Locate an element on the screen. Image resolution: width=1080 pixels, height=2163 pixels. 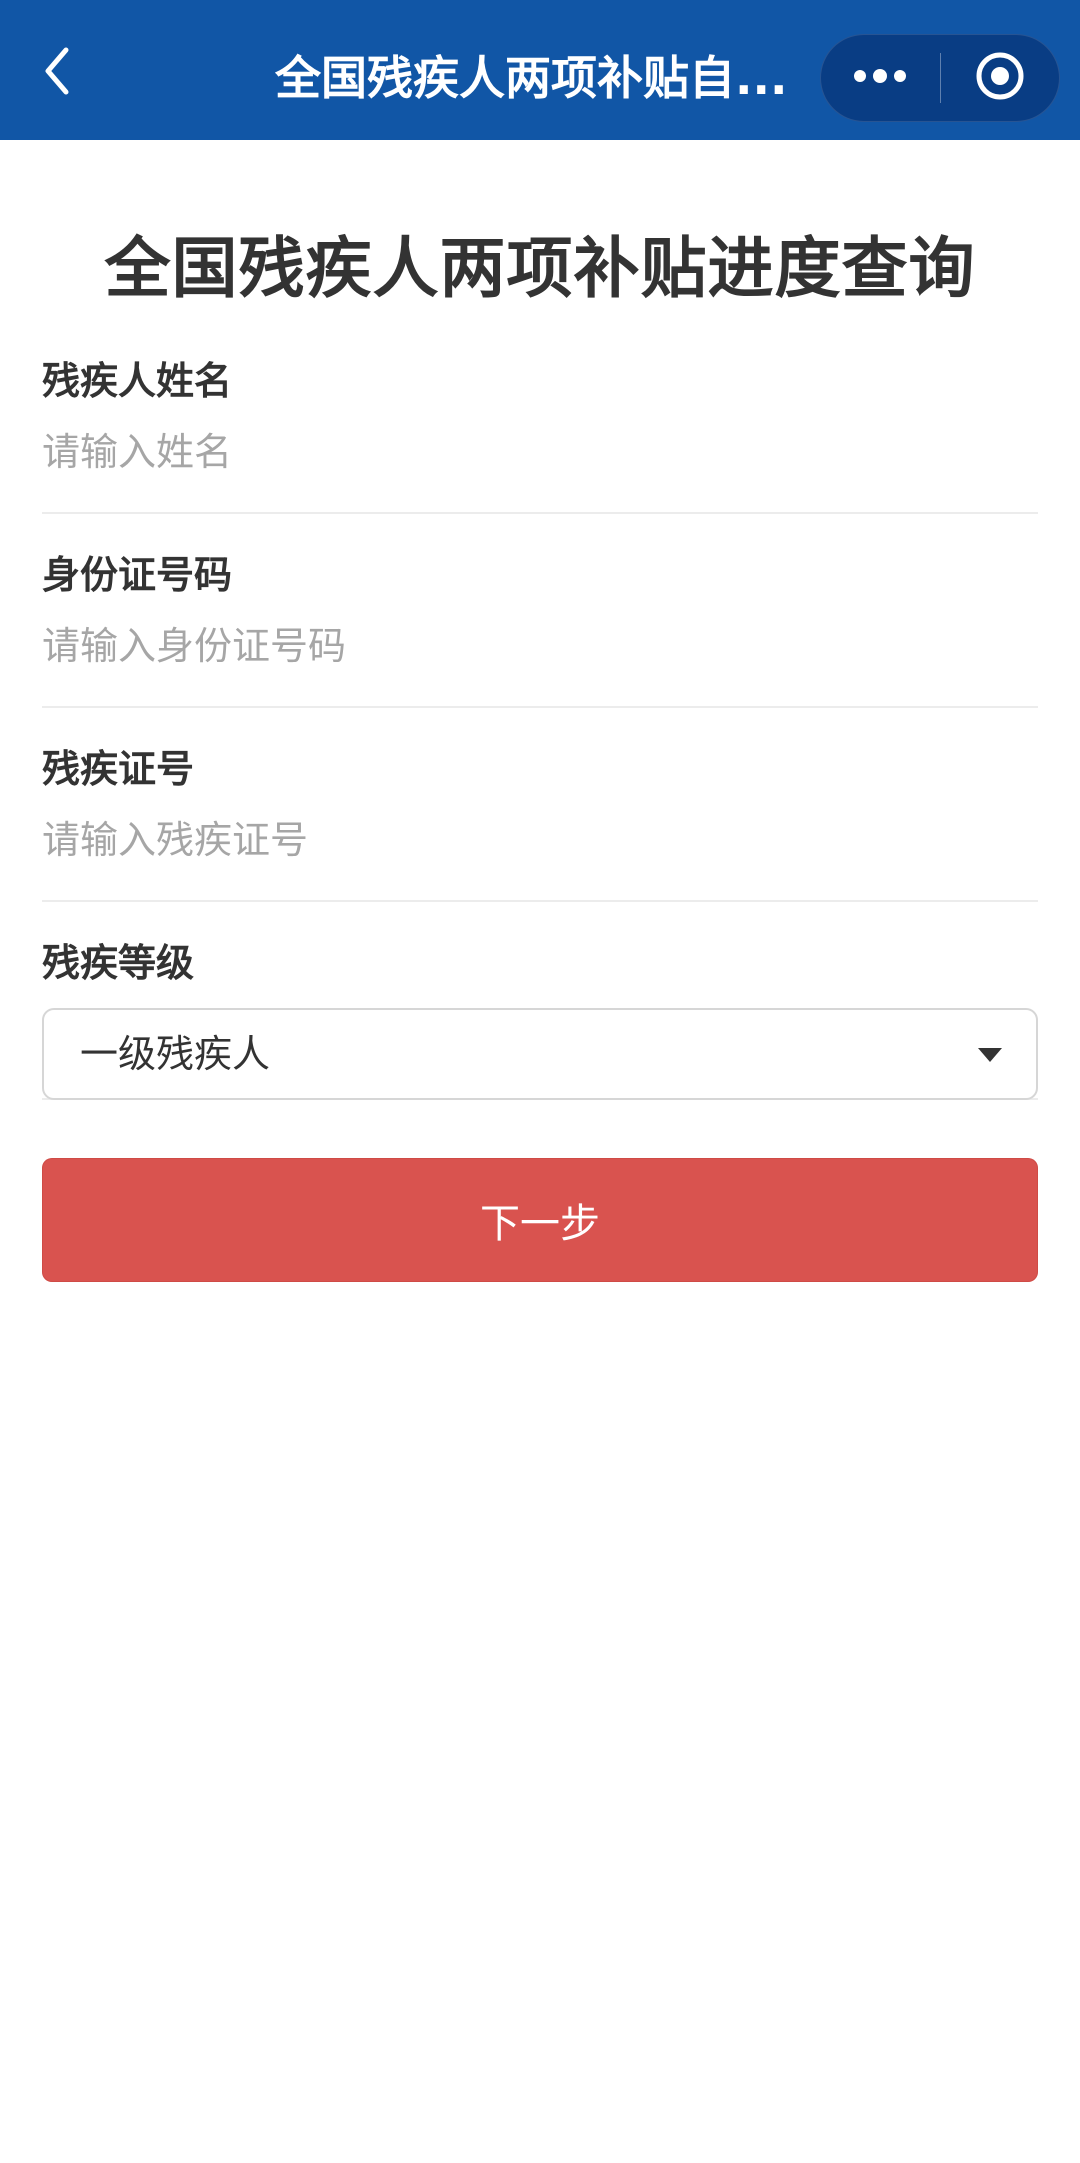
close-miniprogram-button is located at coordinates (999, 78).